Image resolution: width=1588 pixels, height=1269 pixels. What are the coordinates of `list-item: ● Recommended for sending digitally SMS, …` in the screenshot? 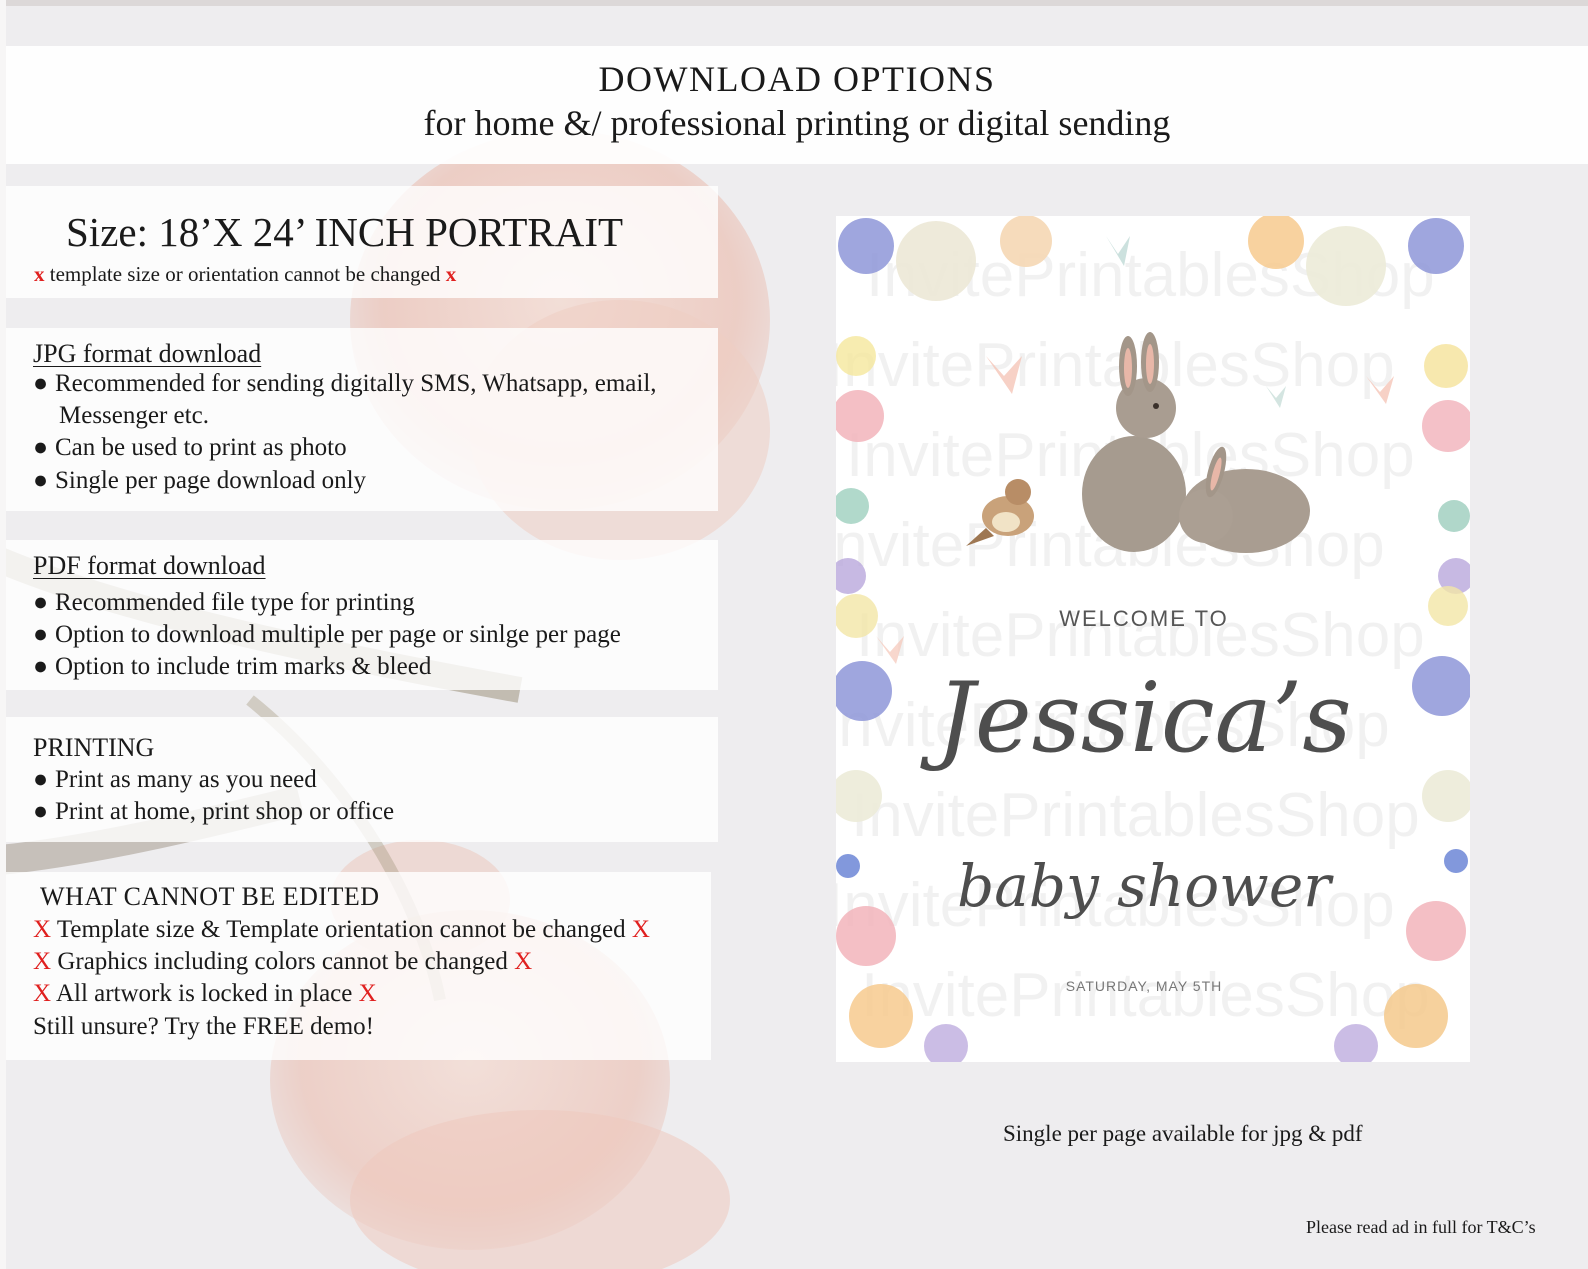 It's located at (345, 383).